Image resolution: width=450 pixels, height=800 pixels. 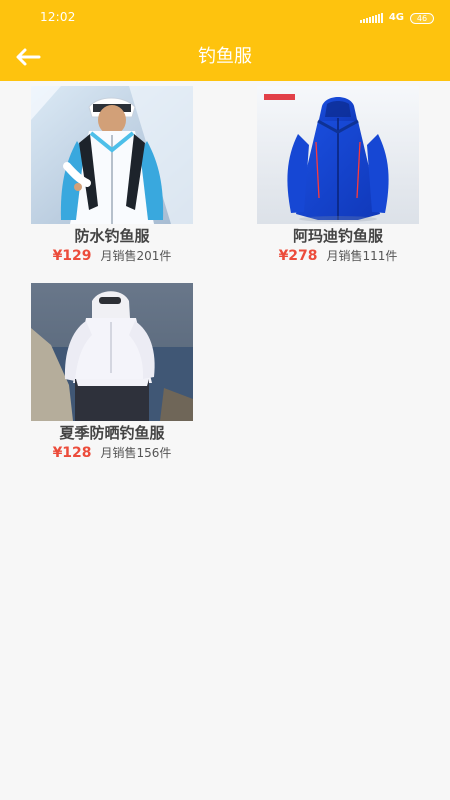 I want to click on product-name: 夏季防晒钓鱼服, so click(x=112, y=433).